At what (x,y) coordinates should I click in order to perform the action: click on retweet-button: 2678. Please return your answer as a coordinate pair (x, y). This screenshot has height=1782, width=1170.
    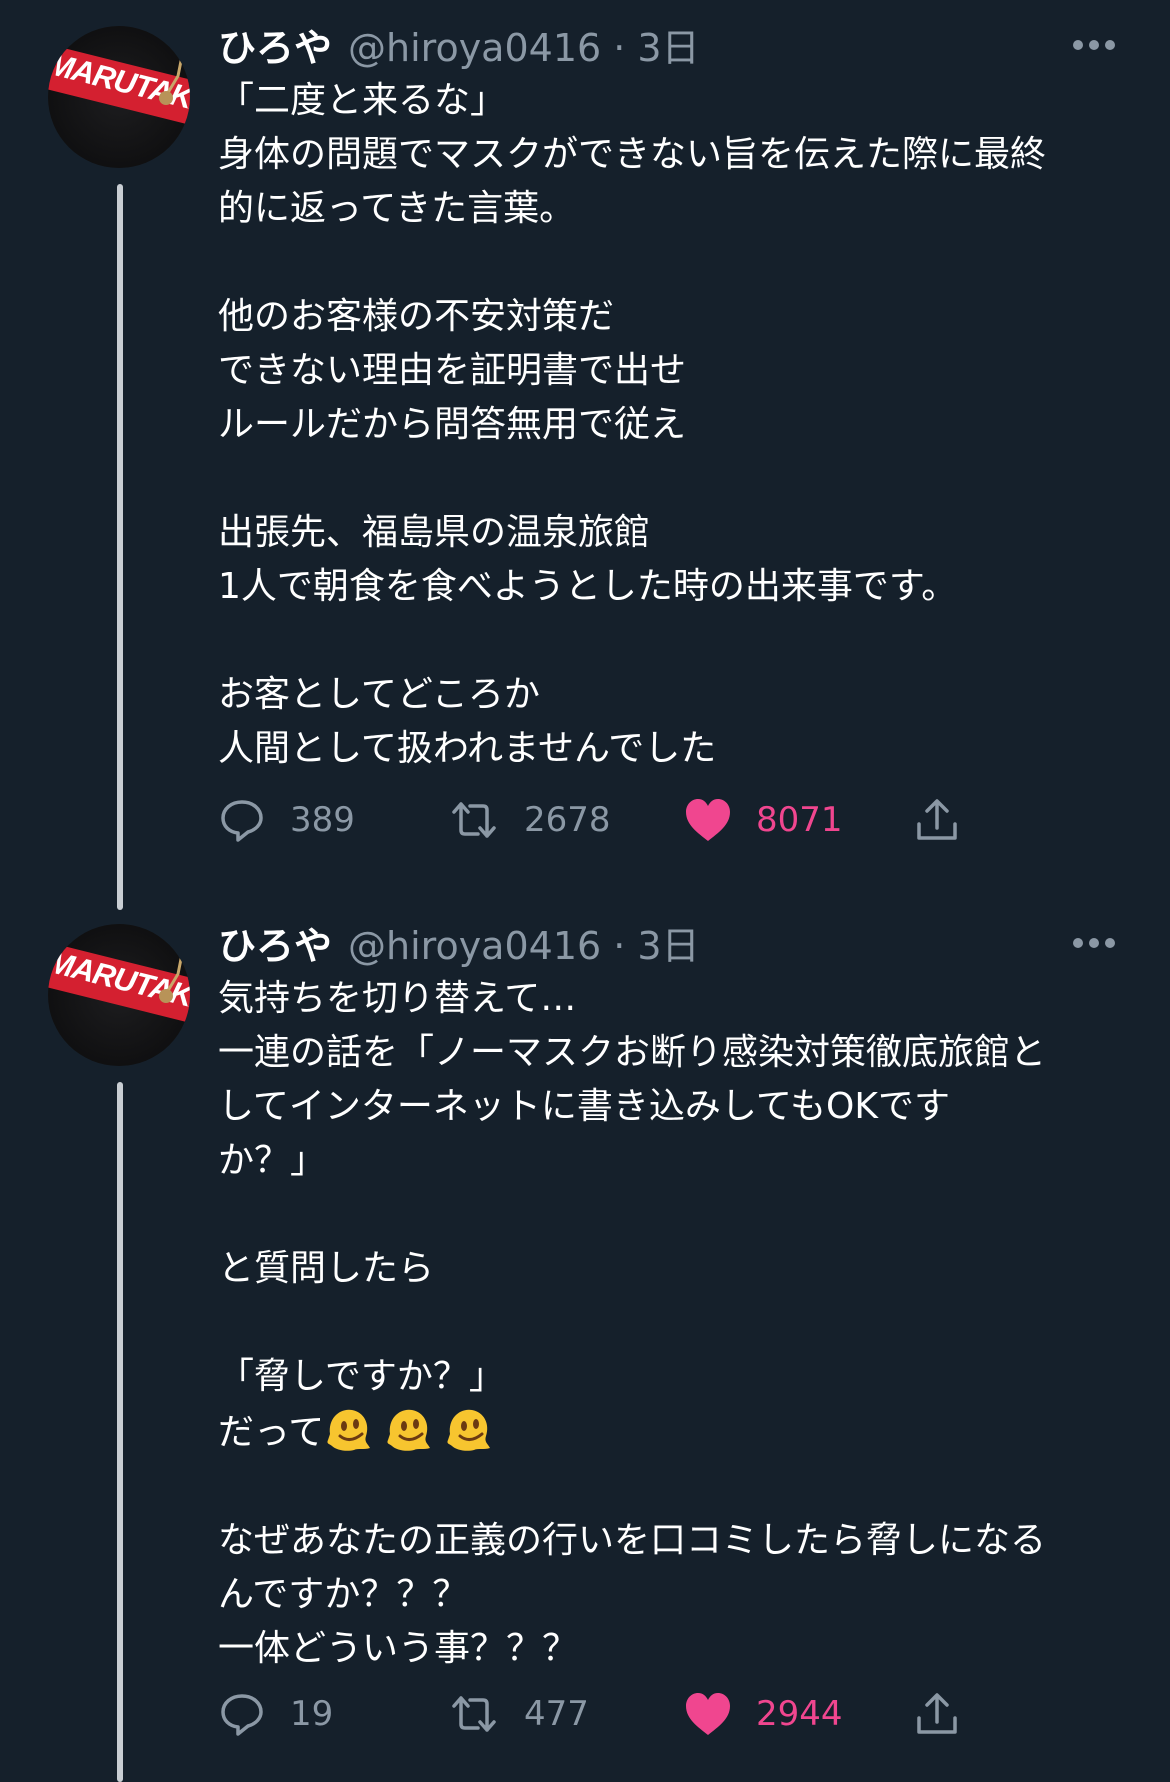
    Looking at the image, I should click on (529, 820).